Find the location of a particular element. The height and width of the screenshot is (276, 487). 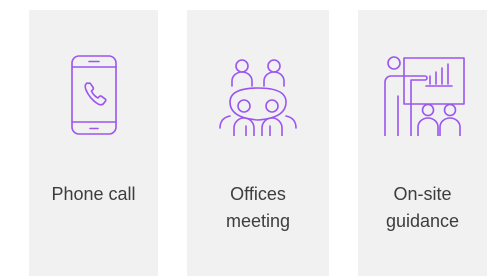

phone-call-icon is located at coordinates (93, 95).